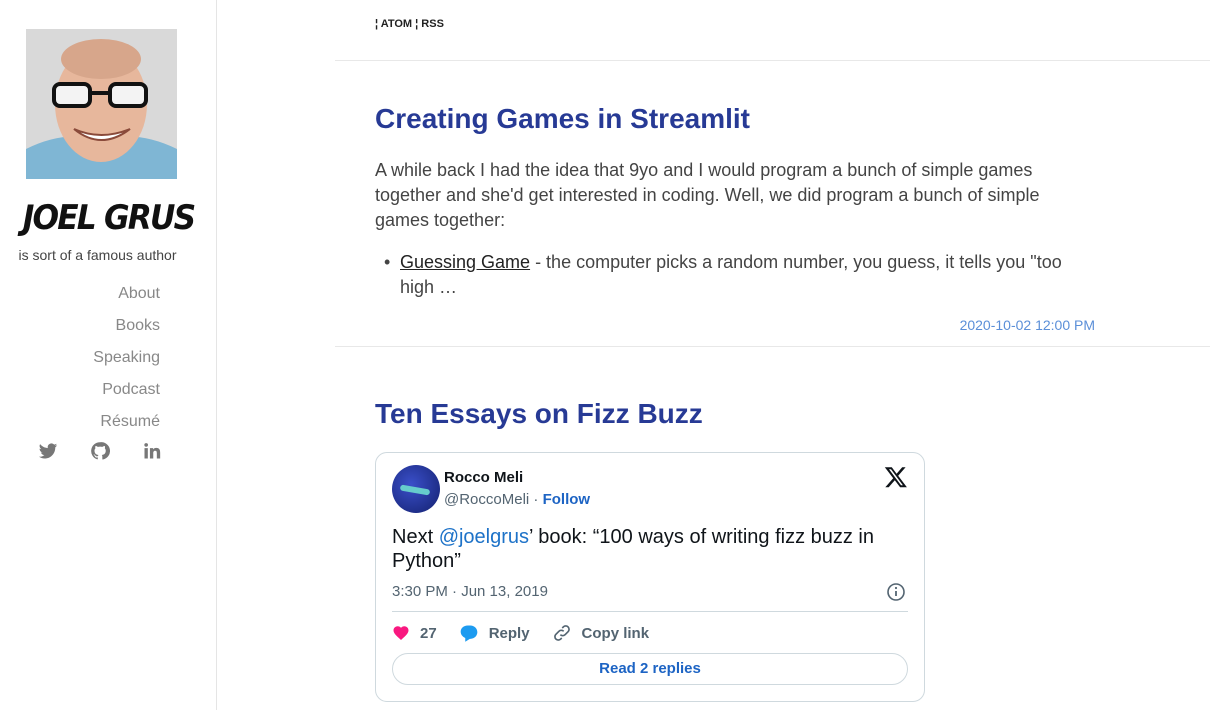  Describe the element at coordinates (470, 591) in the screenshot. I see `tweet-timestamp: 3:30 PM · Jun 13, 2019` at that location.